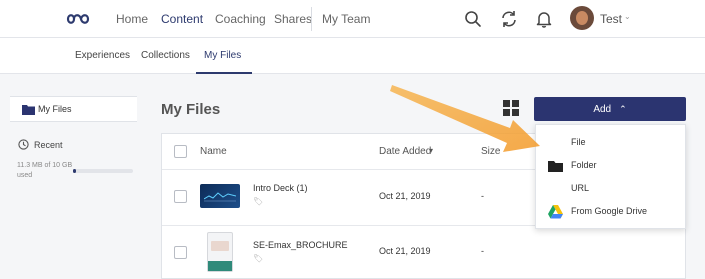  Describe the element at coordinates (431, 150) in the screenshot. I see `sort-descending-icon: ▾` at that location.